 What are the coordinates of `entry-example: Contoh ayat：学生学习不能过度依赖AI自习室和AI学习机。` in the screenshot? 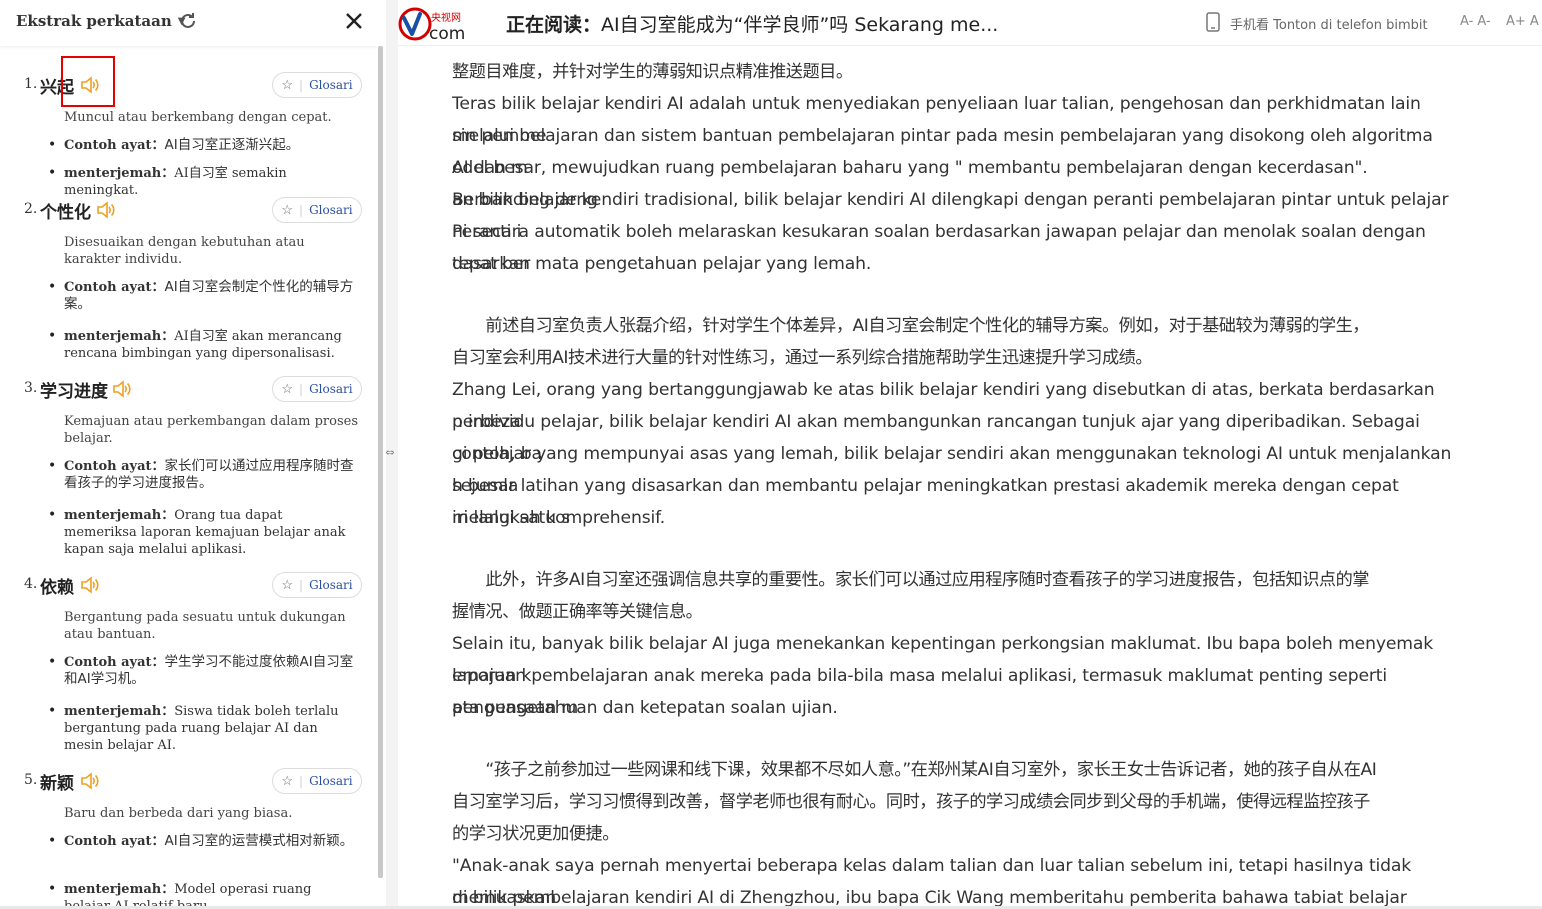 It's located at (203, 671).